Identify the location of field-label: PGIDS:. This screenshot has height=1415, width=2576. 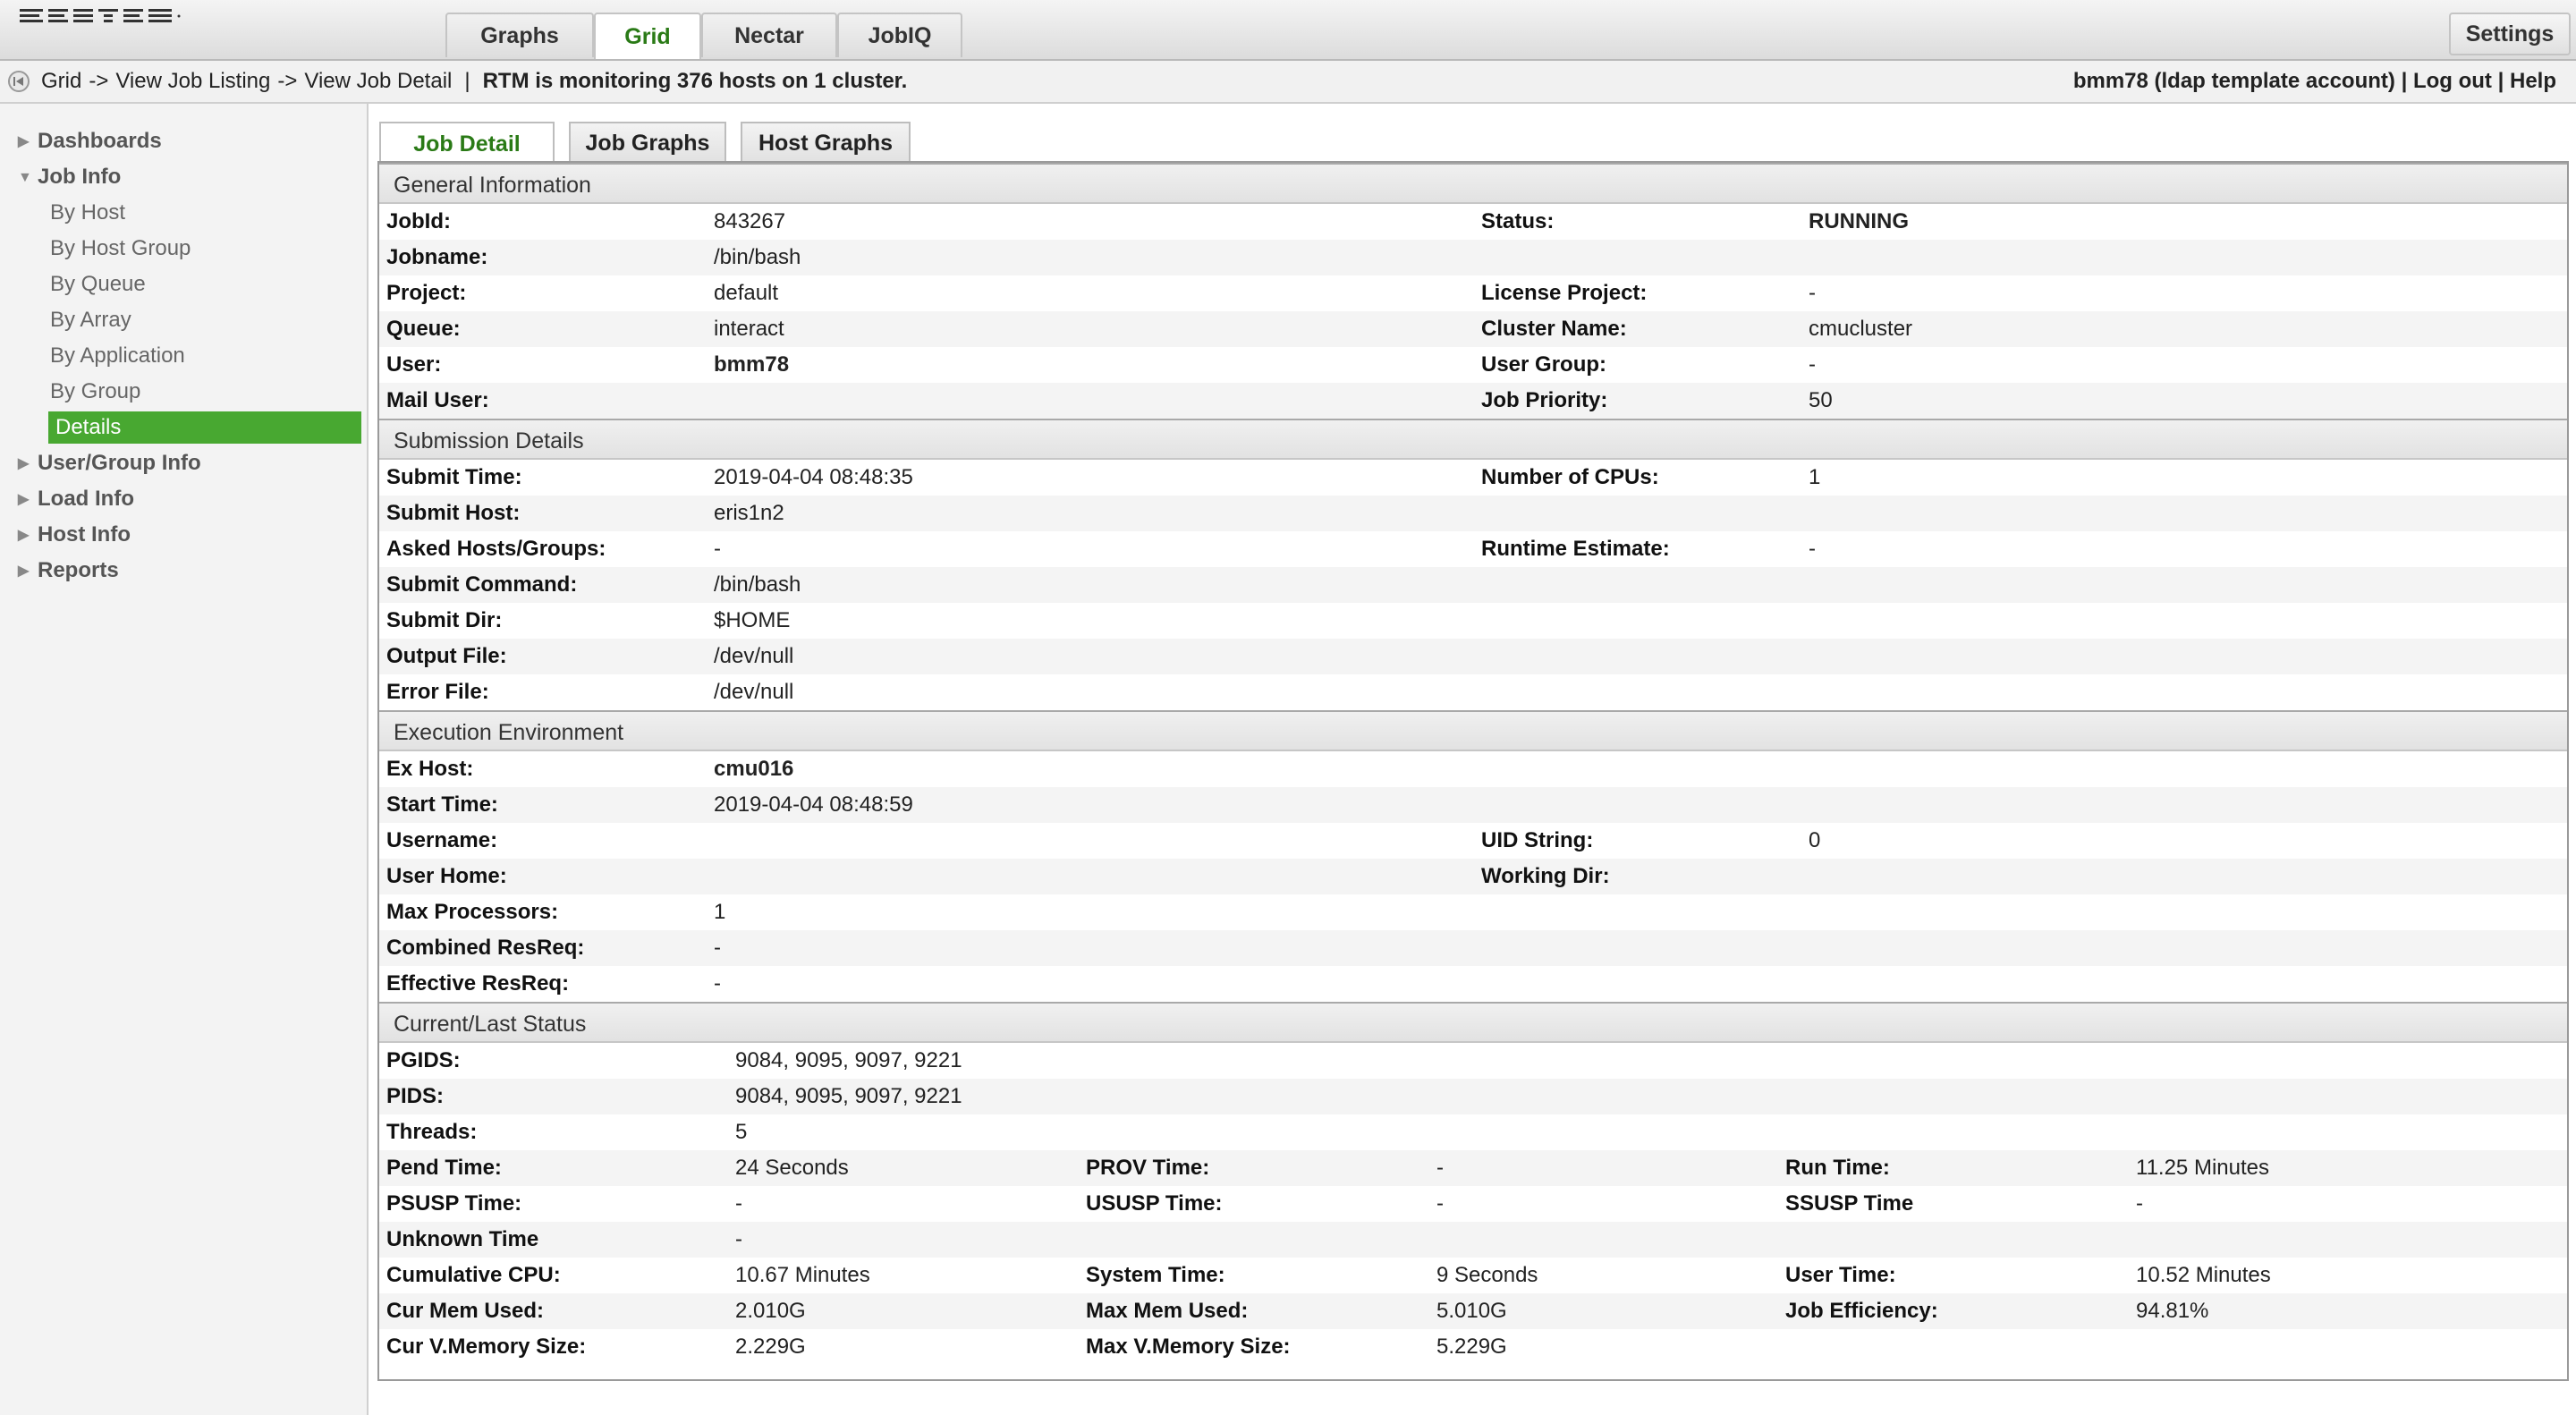
(423, 1060).